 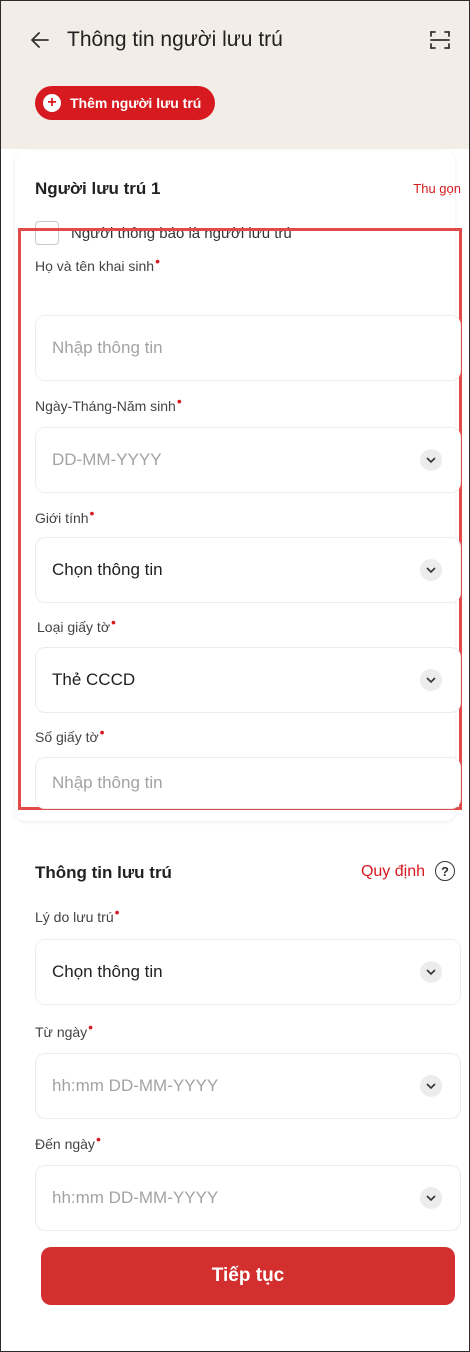 I want to click on fullname-placeholder: Nhập thông tin, so click(x=107, y=347).